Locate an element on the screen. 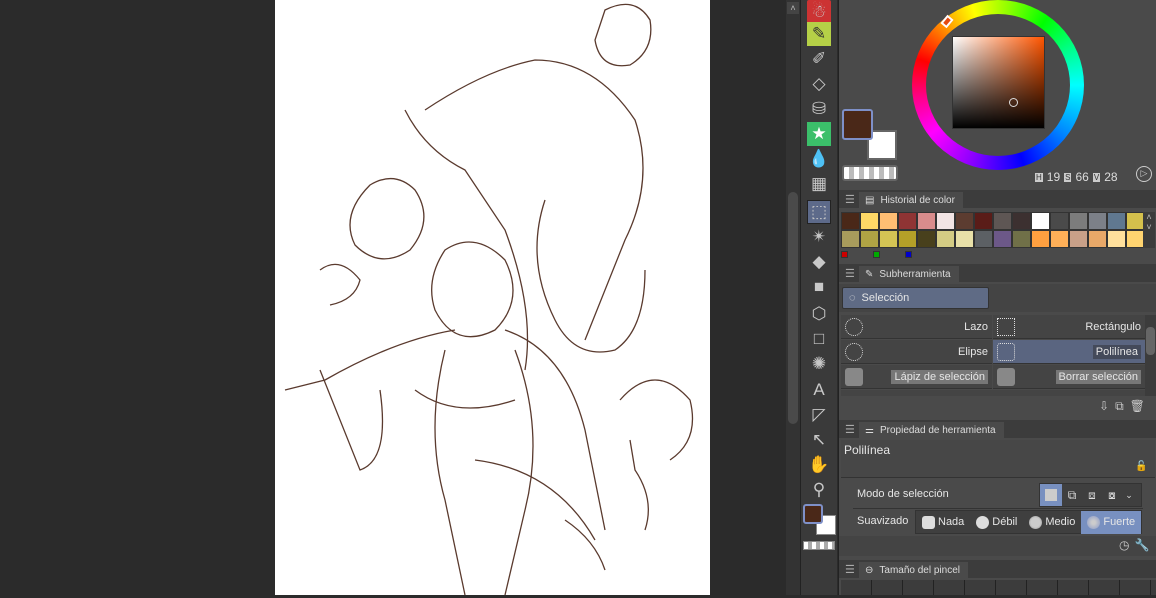 The image size is (1156, 598). subtool-rectangulo: Rectángulo is located at coordinates (1069, 327).